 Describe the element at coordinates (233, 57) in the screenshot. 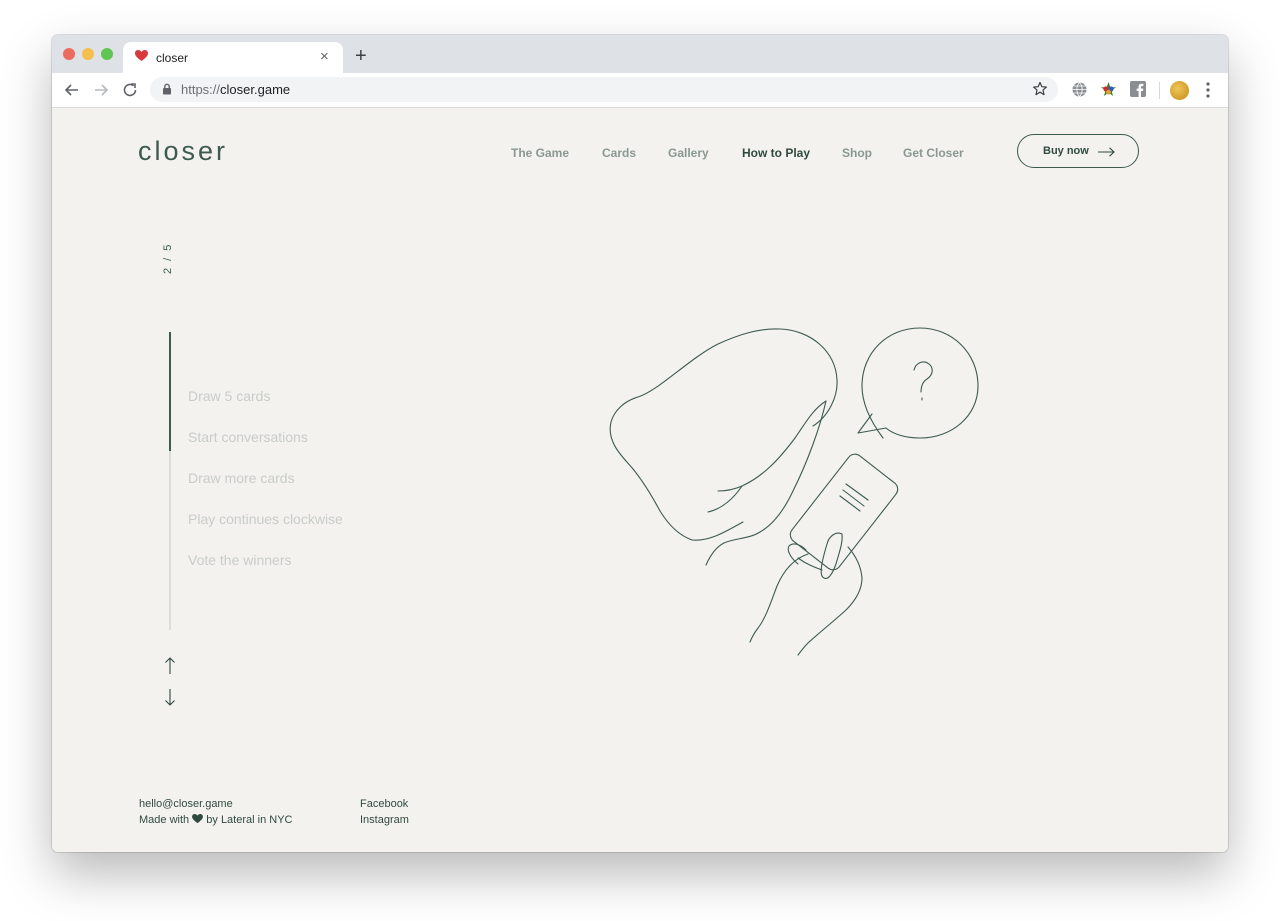

I see `browser-tab: closer ×` at that location.